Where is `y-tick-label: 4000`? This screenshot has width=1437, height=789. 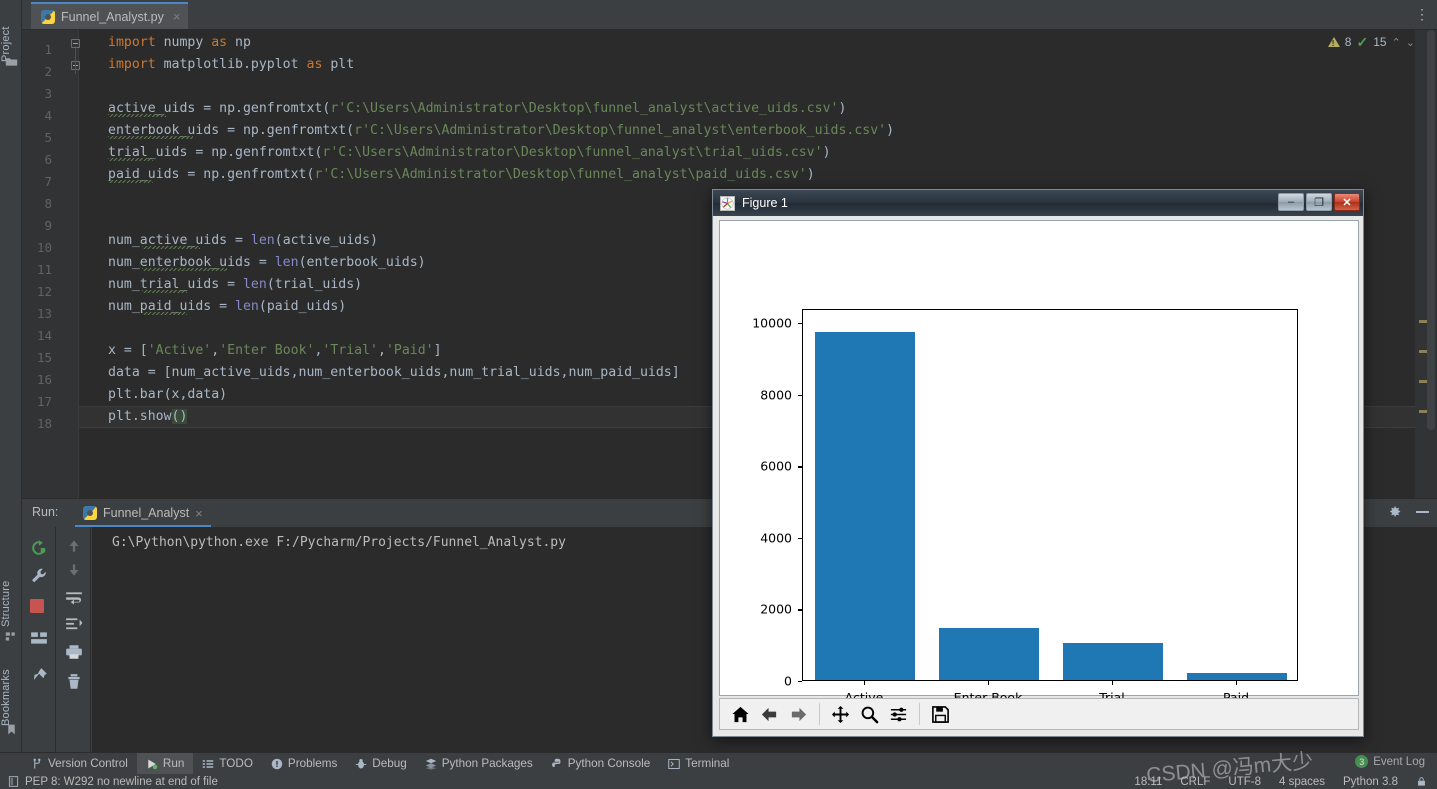 y-tick-label: 4000 is located at coordinates (776, 538).